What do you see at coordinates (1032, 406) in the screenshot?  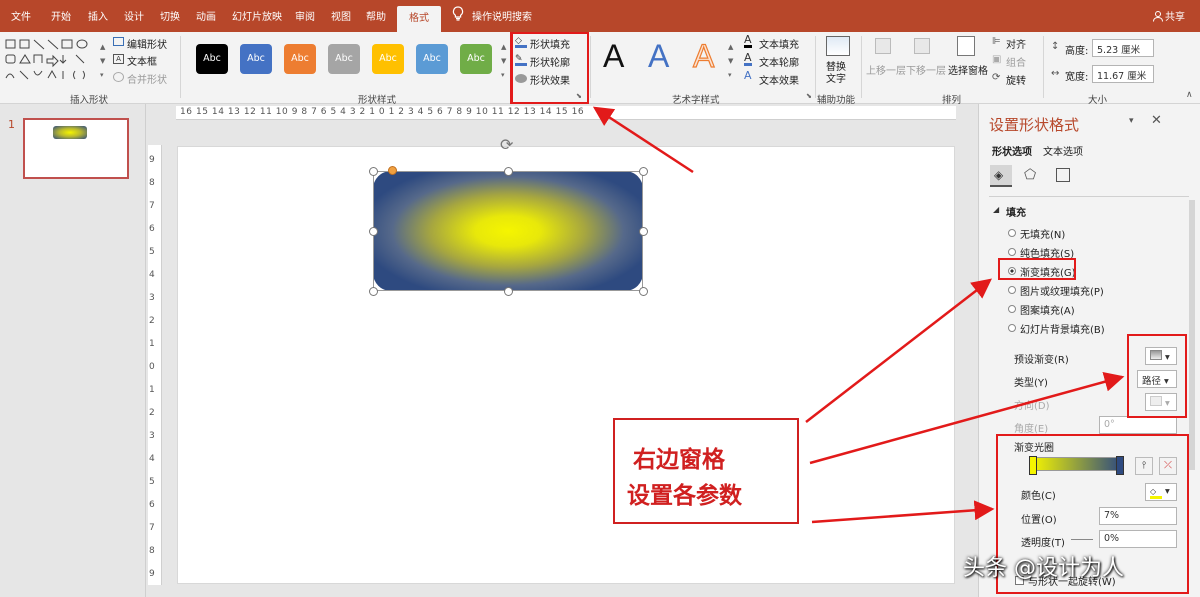 I see `direction-label: 方向(D)` at bounding box center [1032, 406].